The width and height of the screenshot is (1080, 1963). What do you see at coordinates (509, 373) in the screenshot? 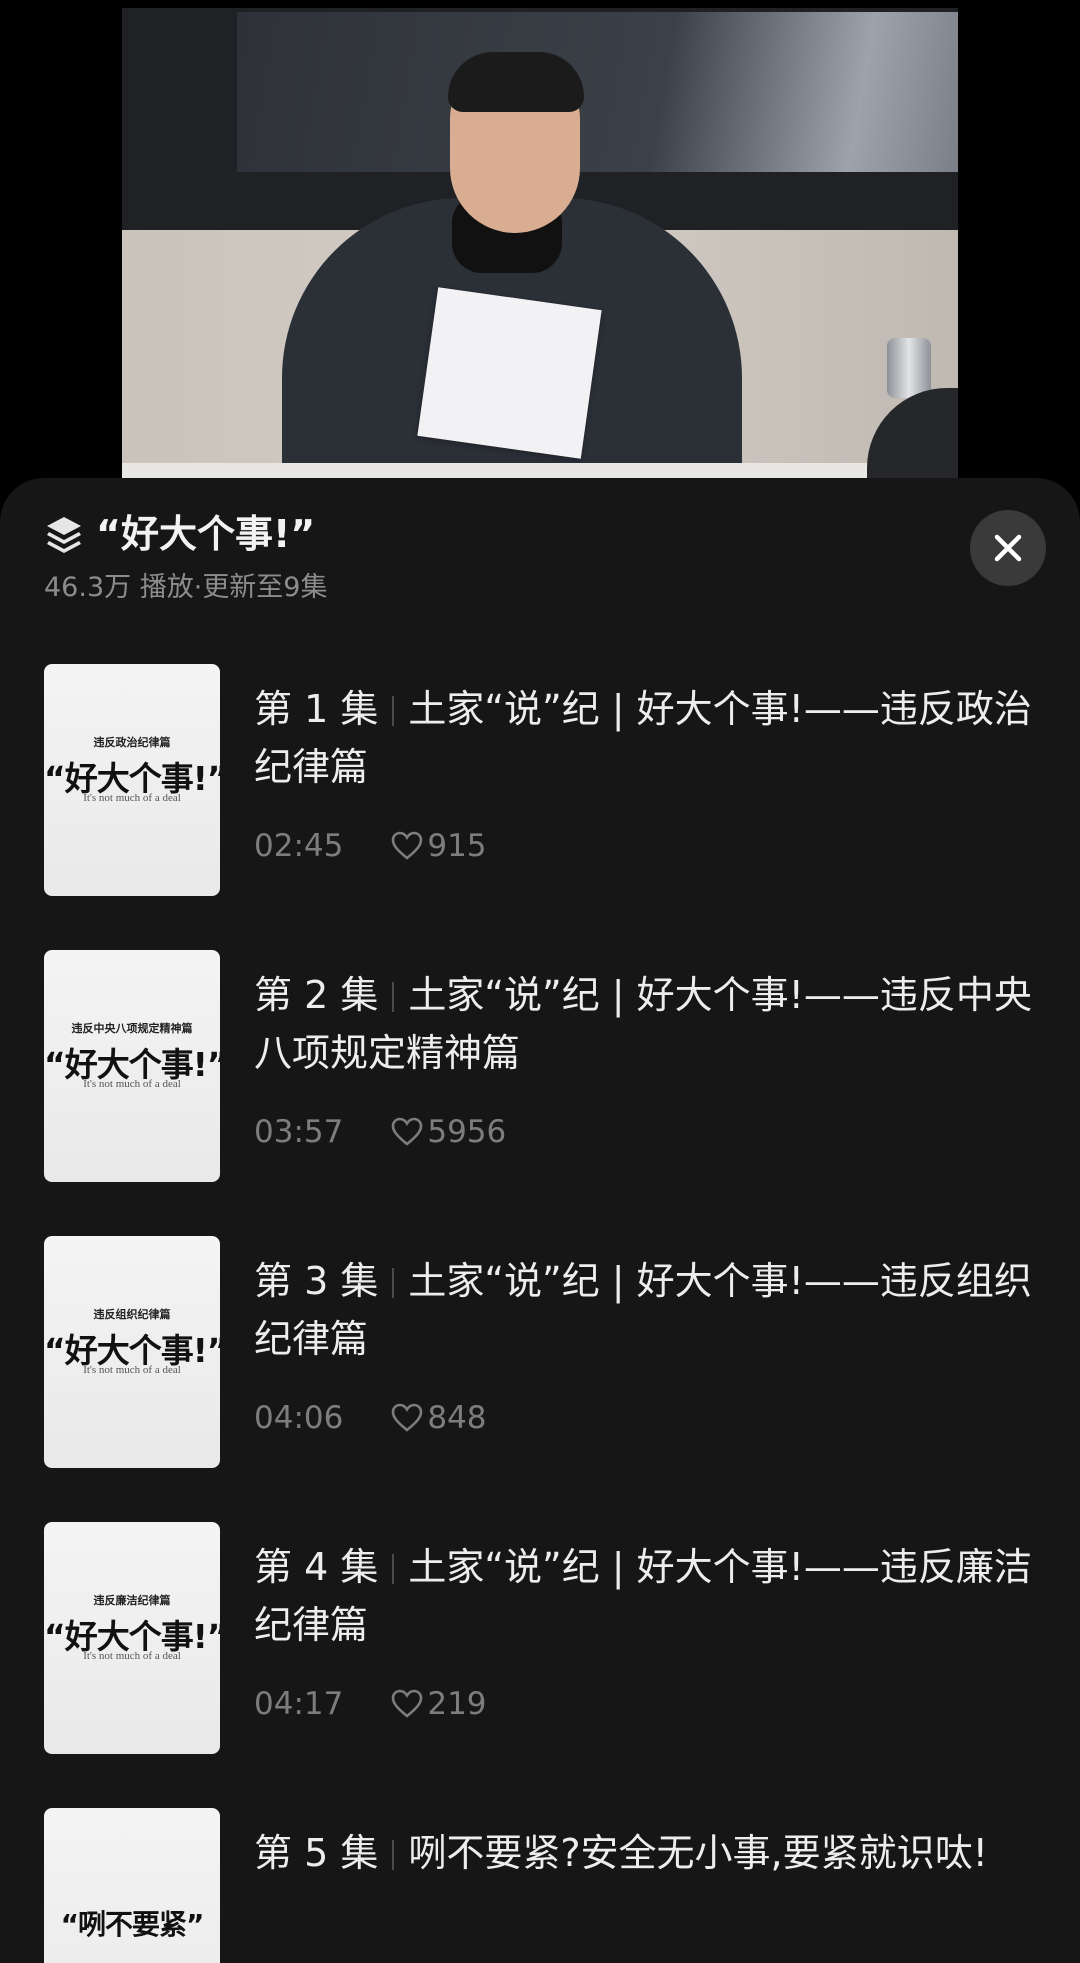
I see `paper-document` at bounding box center [509, 373].